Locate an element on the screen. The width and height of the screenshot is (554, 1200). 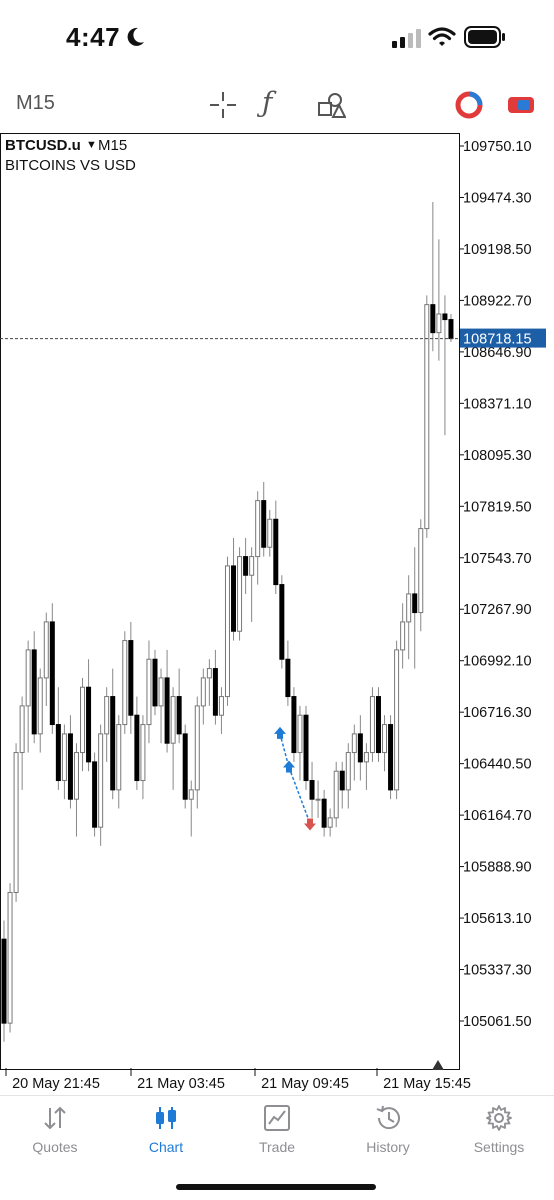
chart-toolbar: M15 ƒ is located at coordinates (277, 105).